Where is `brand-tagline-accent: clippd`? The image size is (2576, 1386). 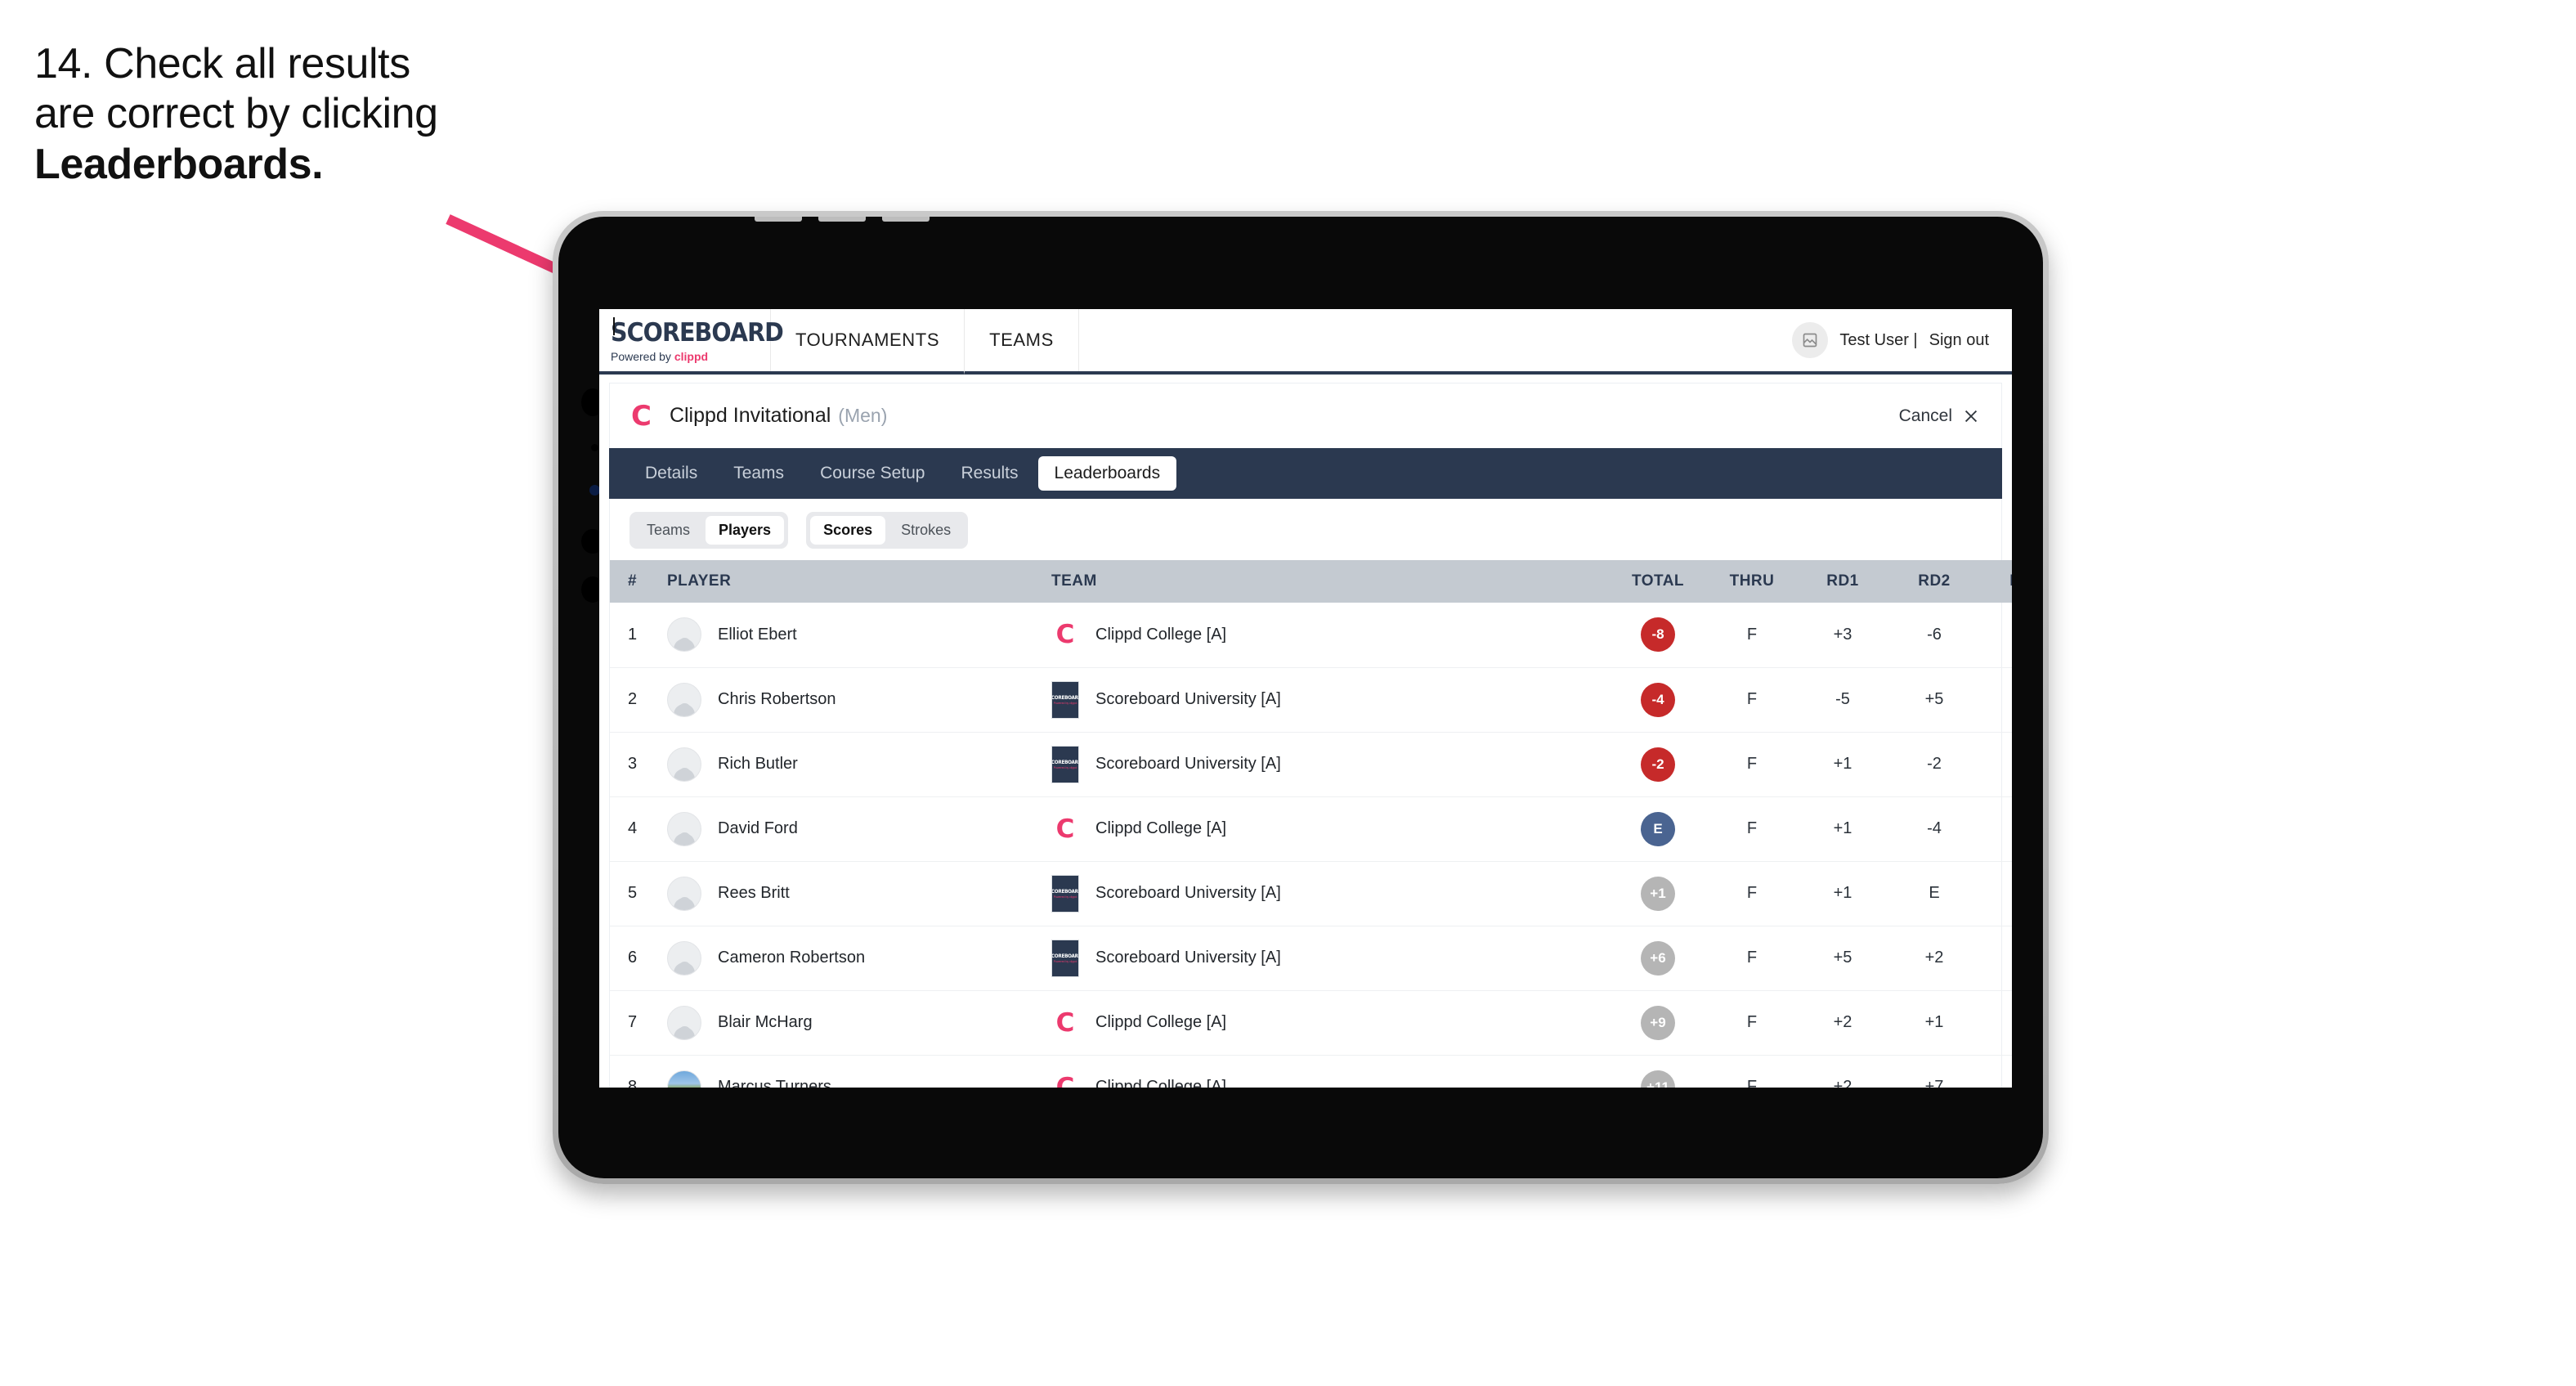
brand-tagline-accent: clippd is located at coordinates (692, 356).